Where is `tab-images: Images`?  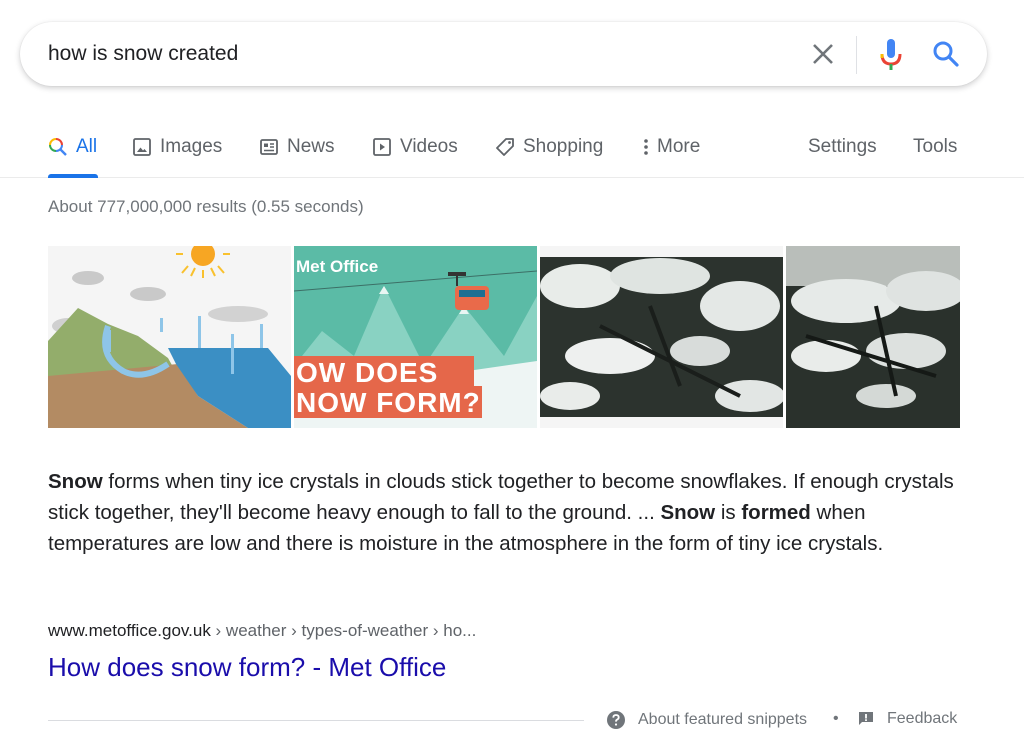 tab-images: Images is located at coordinates (177, 147).